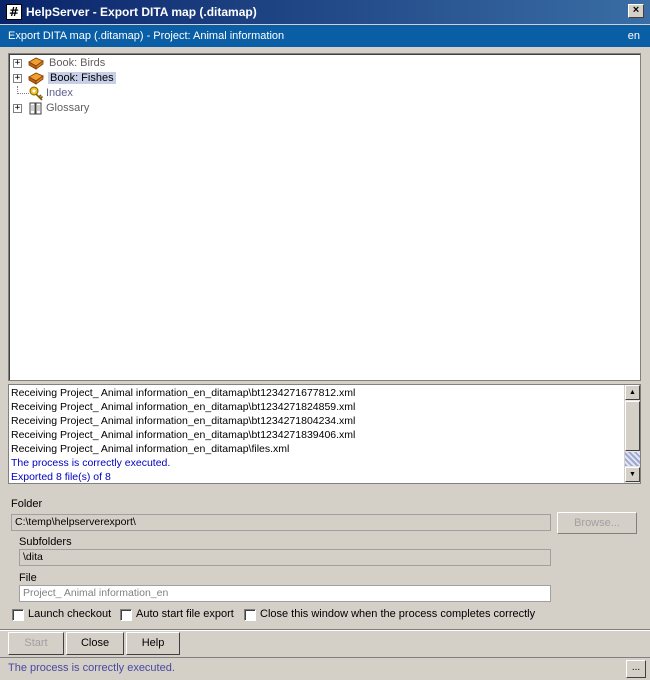  What do you see at coordinates (91, 668) in the screenshot?
I see `status-message: The process is correctly executed.` at bounding box center [91, 668].